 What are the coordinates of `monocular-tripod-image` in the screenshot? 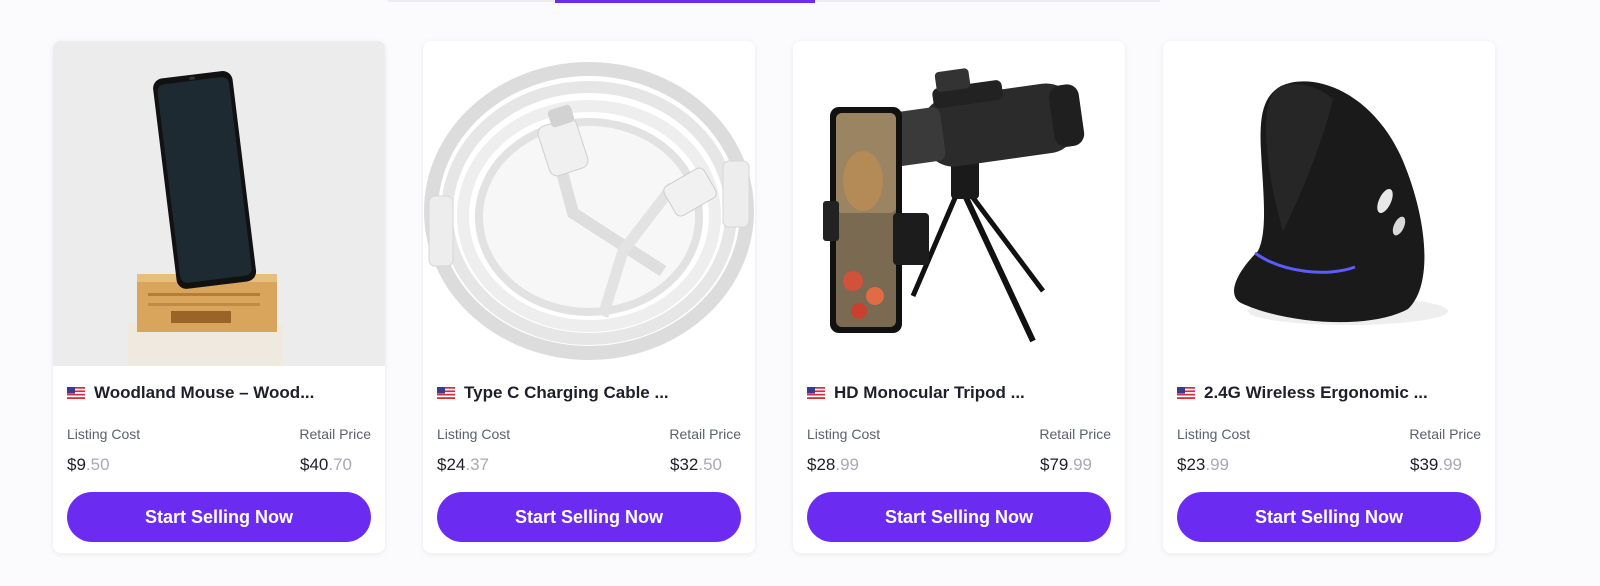 It's located at (959, 203).